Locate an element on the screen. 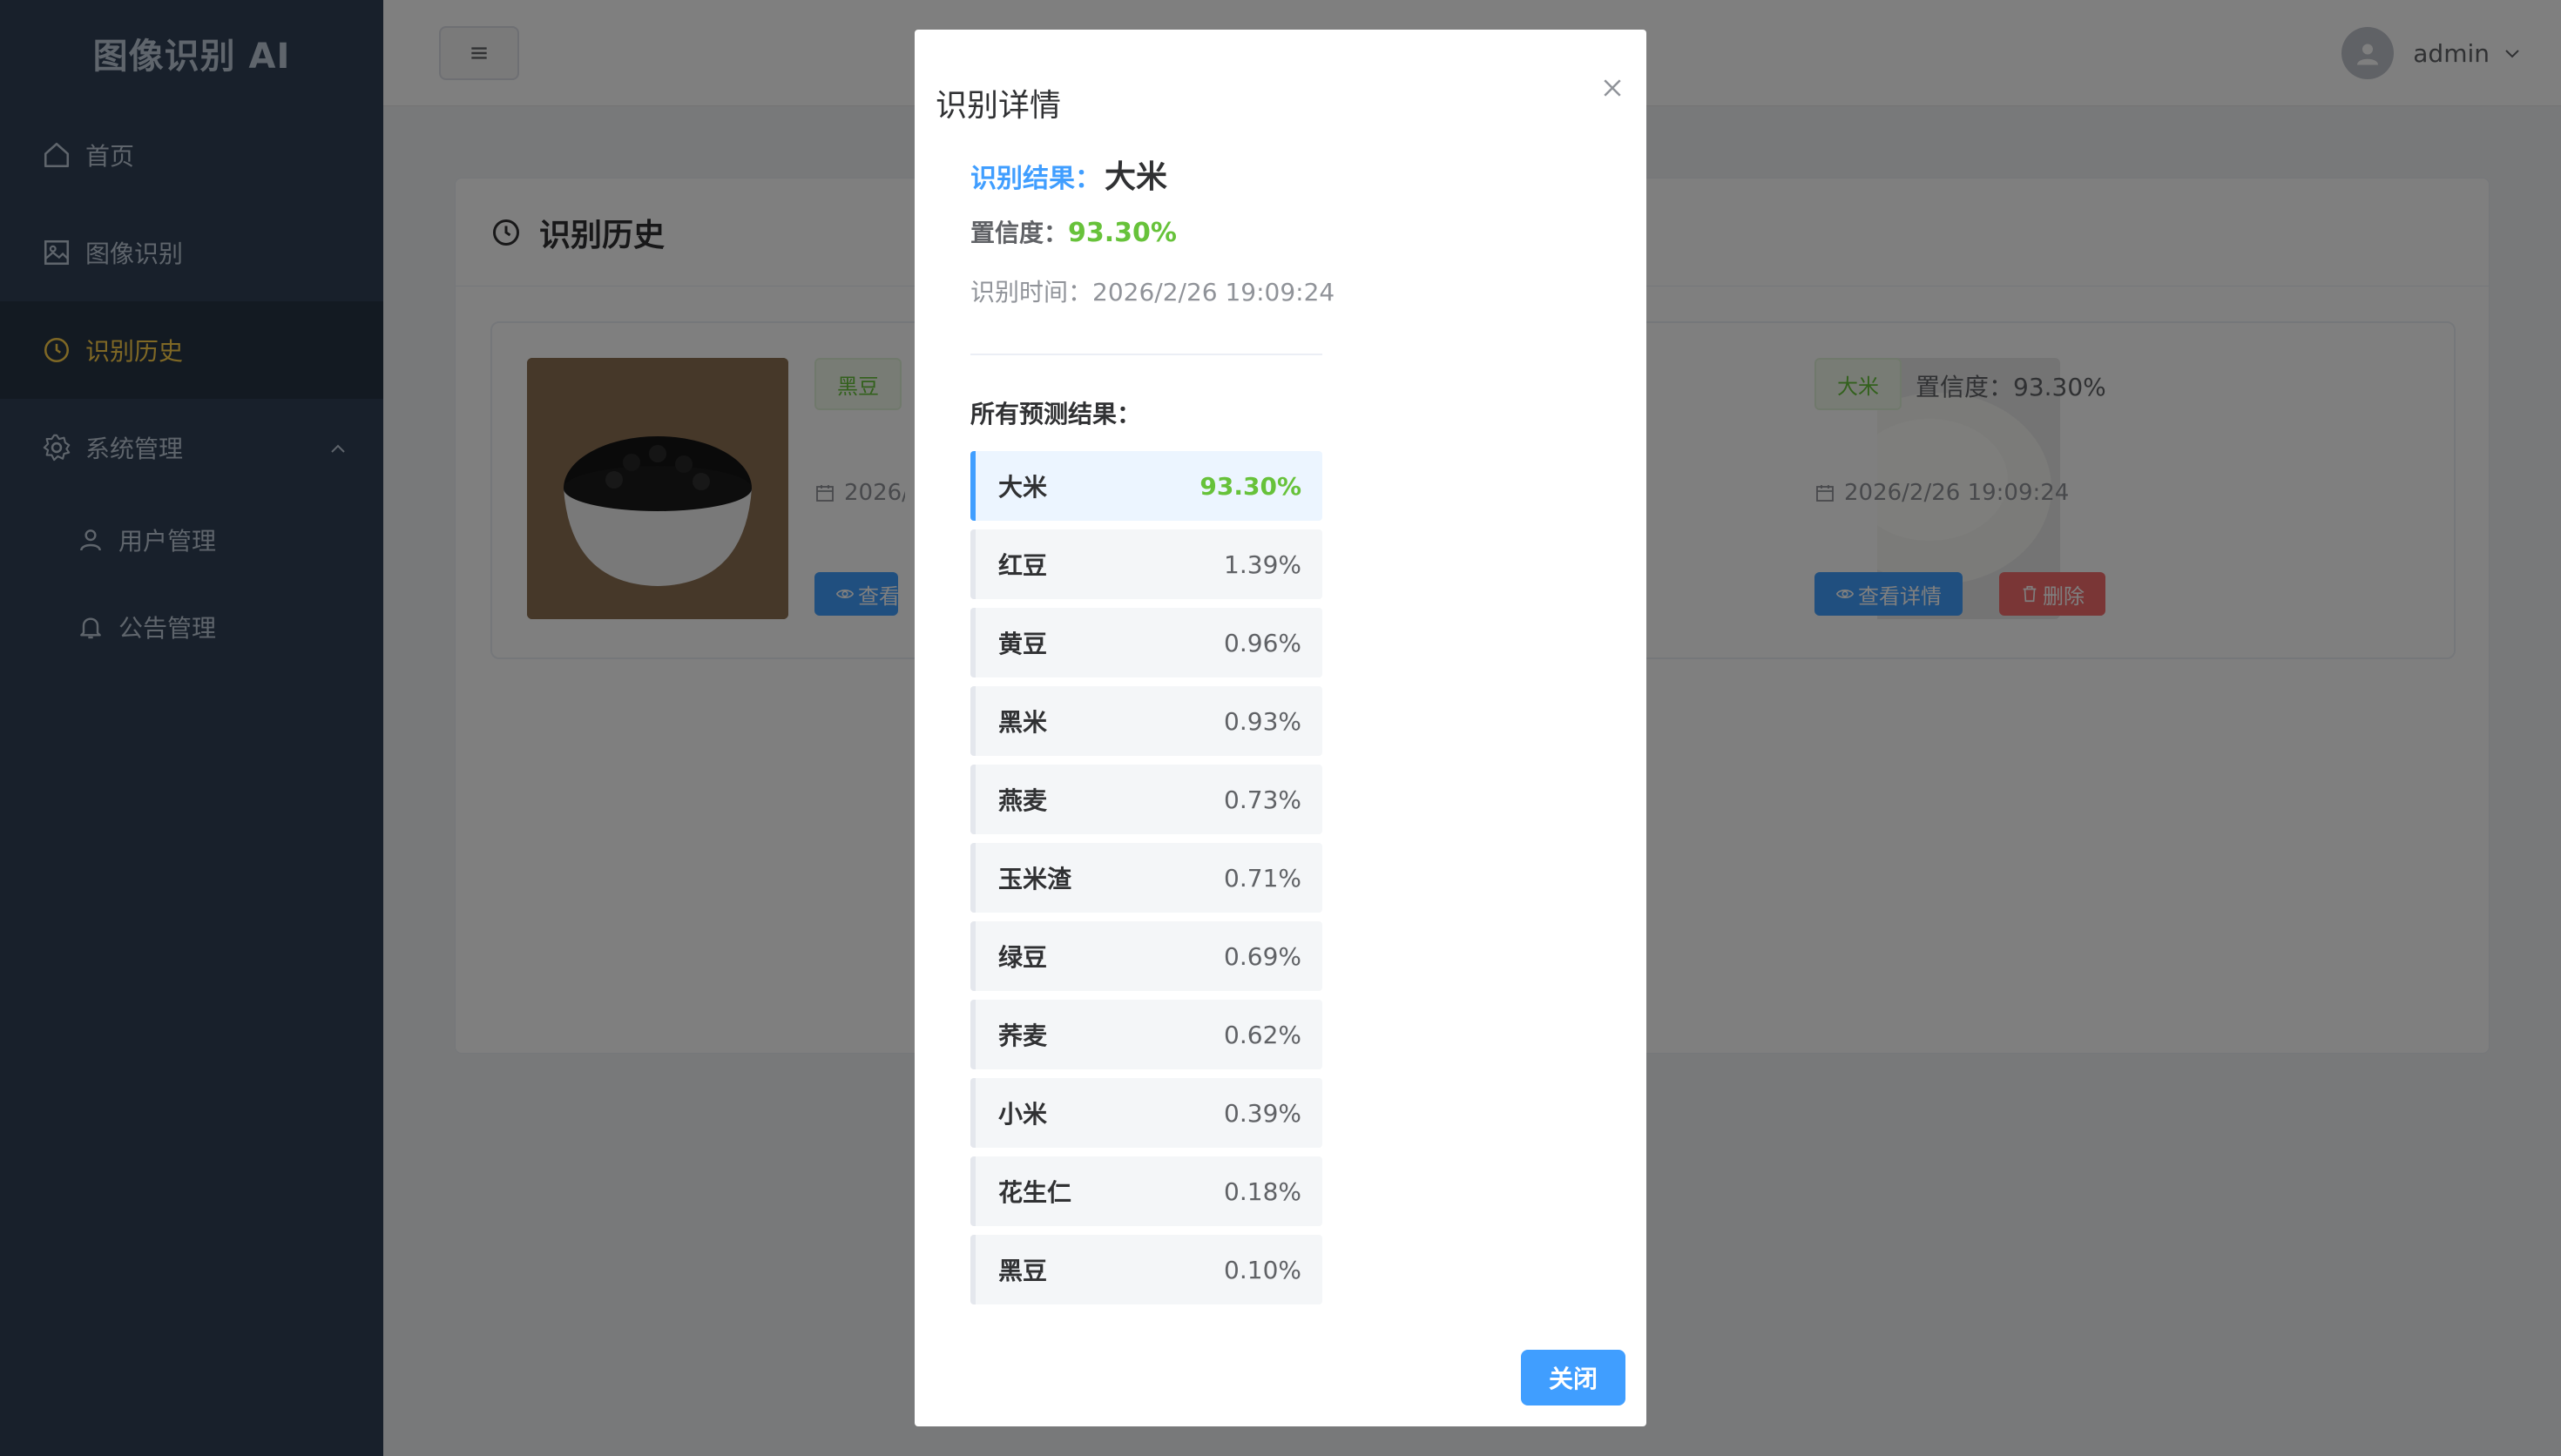 The image size is (2561, 1456). prediction-item: 燕麦 0.73% is located at coordinates (1146, 799).